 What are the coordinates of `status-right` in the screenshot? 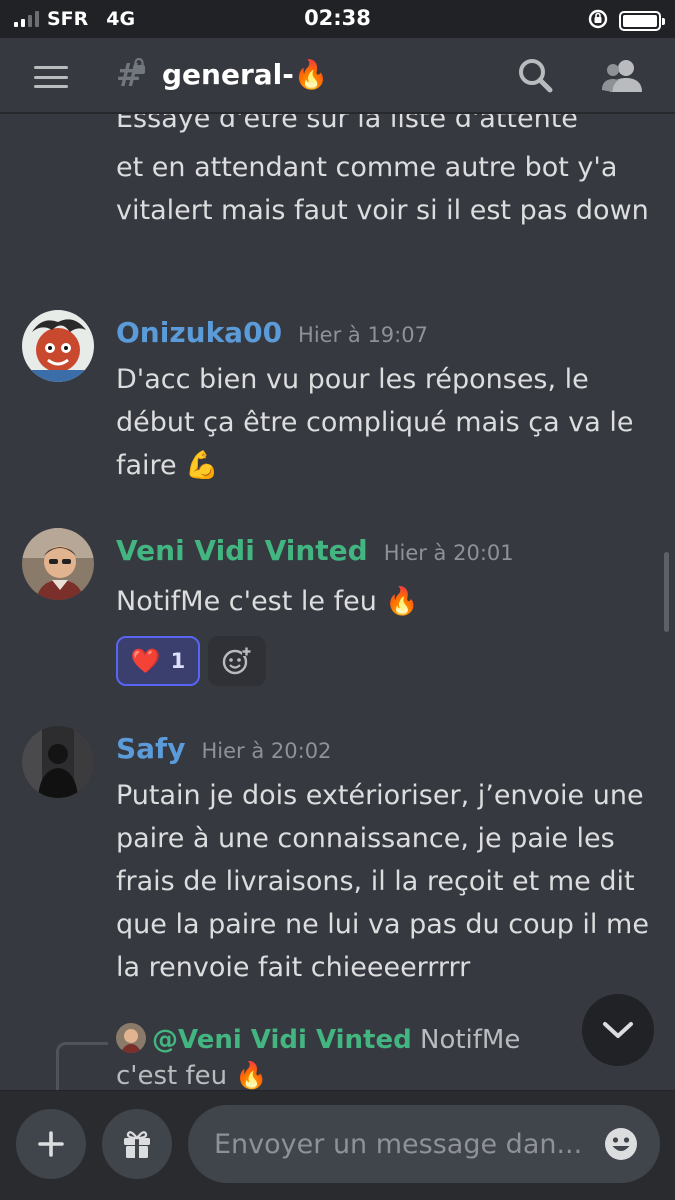 It's located at (626, 21).